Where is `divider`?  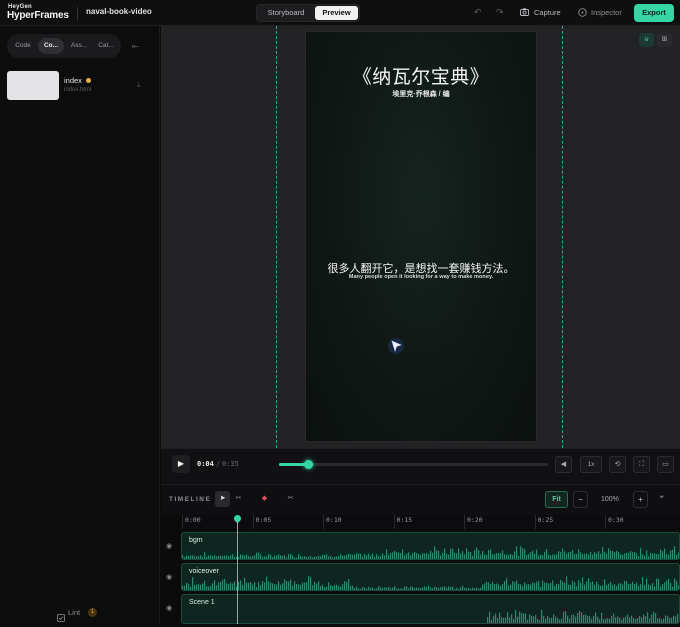 divider is located at coordinates (77, 13).